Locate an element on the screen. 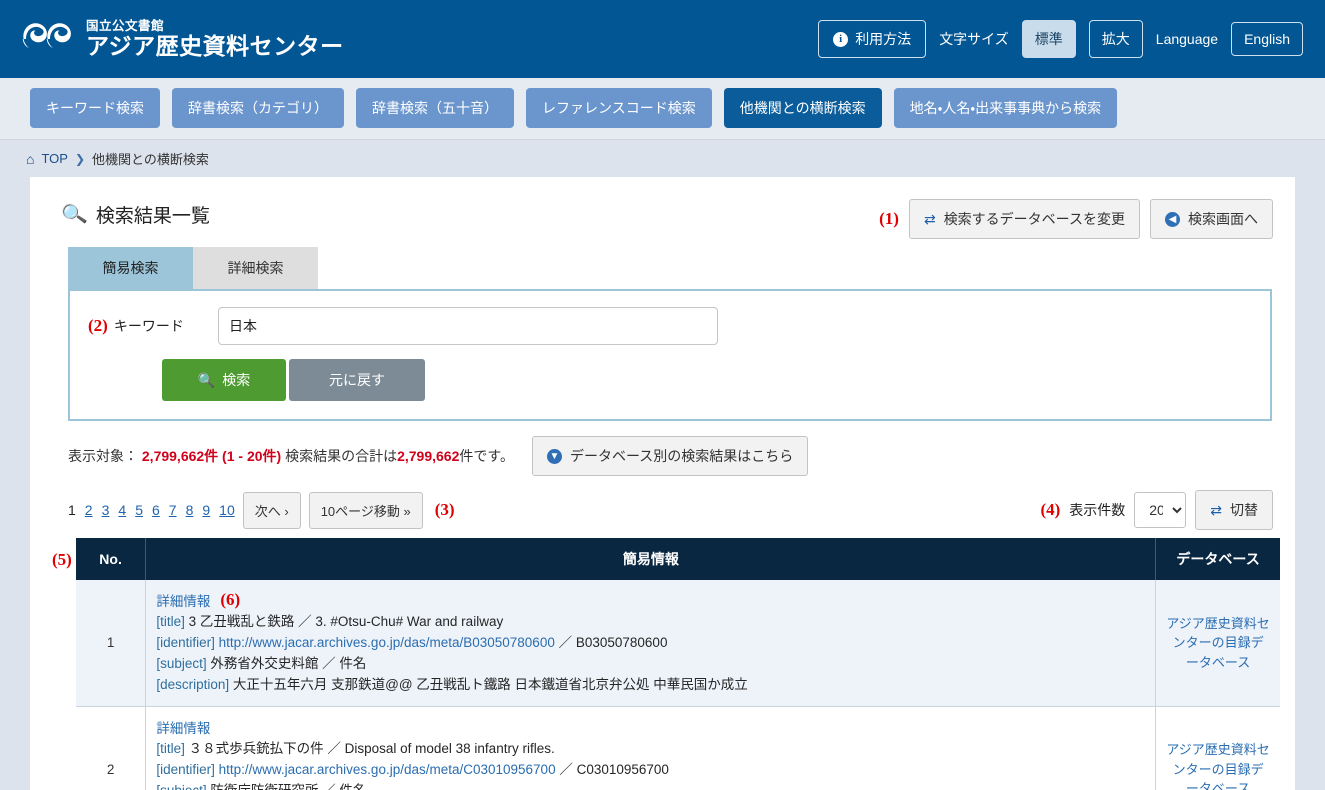  table-header-row: No. 簡易情報 データベース is located at coordinates (677, 559).